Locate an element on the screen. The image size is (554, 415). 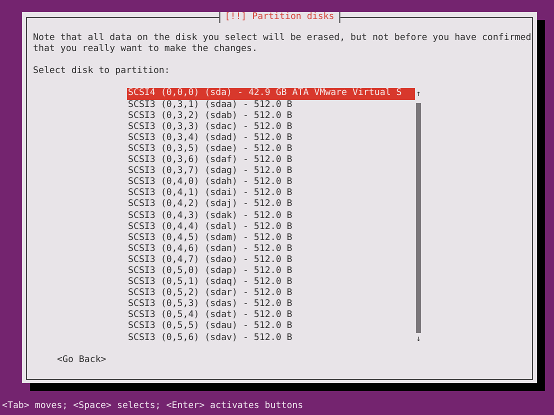
disk-list-item: SCSI3 (0,4,0) (sdah) - 512.0 B is located at coordinates (271, 182).